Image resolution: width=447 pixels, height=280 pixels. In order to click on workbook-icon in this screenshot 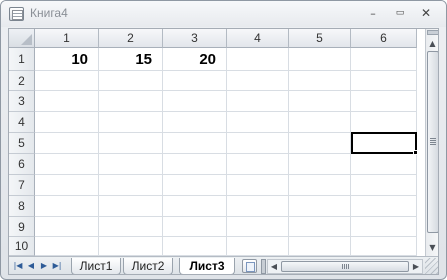, I will do `click(16, 14)`.